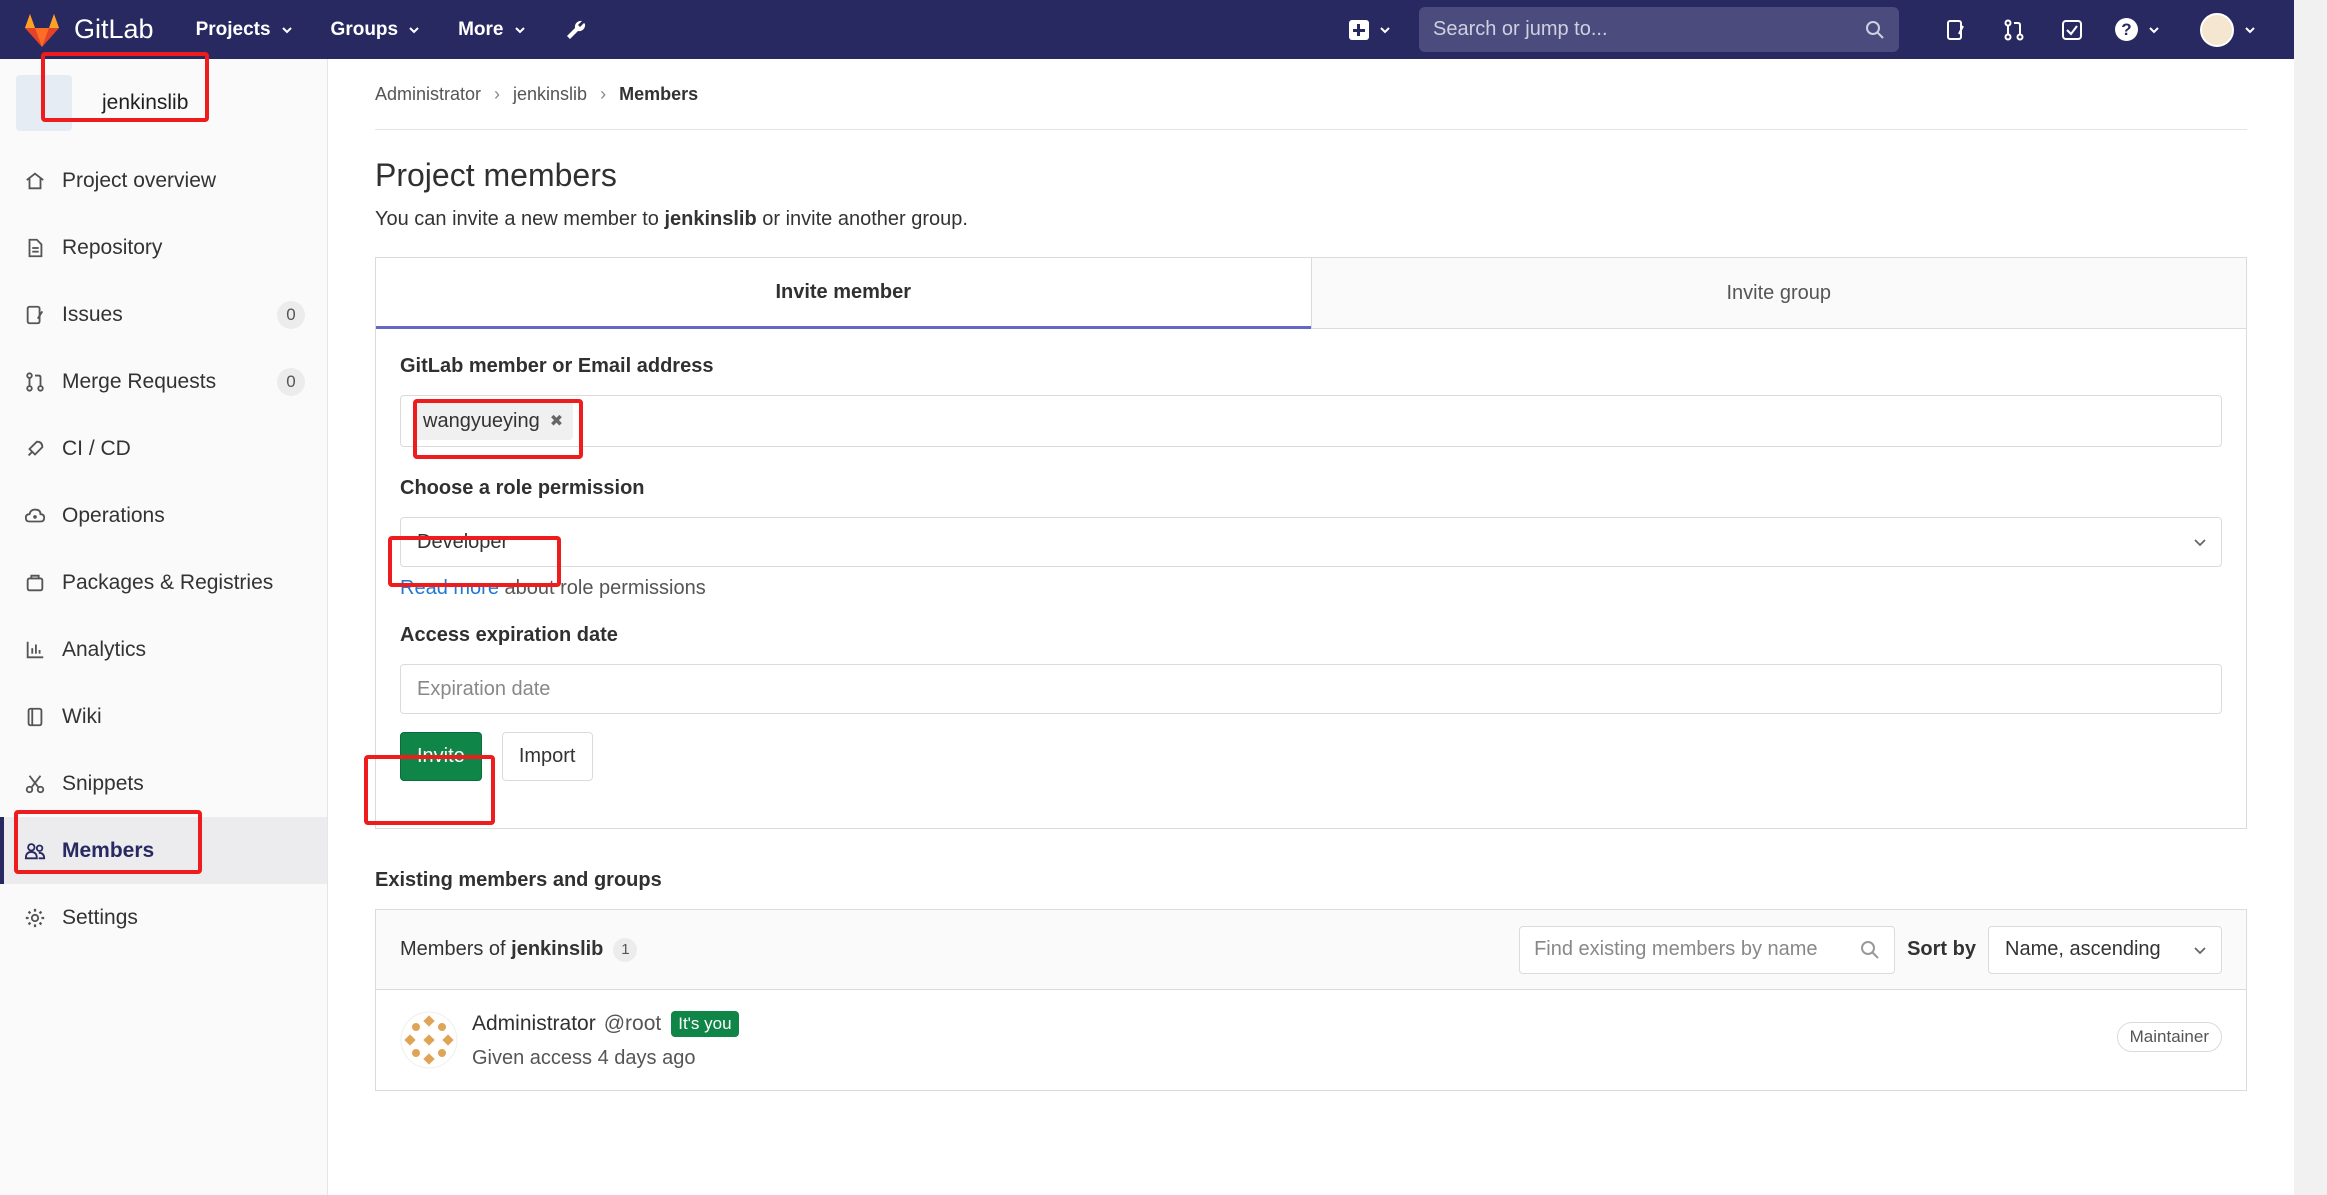  What do you see at coordinates (2228, 29) in the screenshot?
I see `user-menu` at bounding box center [2228, 29].